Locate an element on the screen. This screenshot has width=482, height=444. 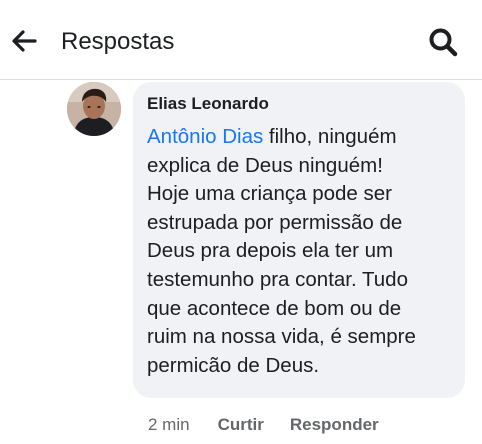
comment-line: Deus pra depois ela ter um is located at coordinates (270, 251).